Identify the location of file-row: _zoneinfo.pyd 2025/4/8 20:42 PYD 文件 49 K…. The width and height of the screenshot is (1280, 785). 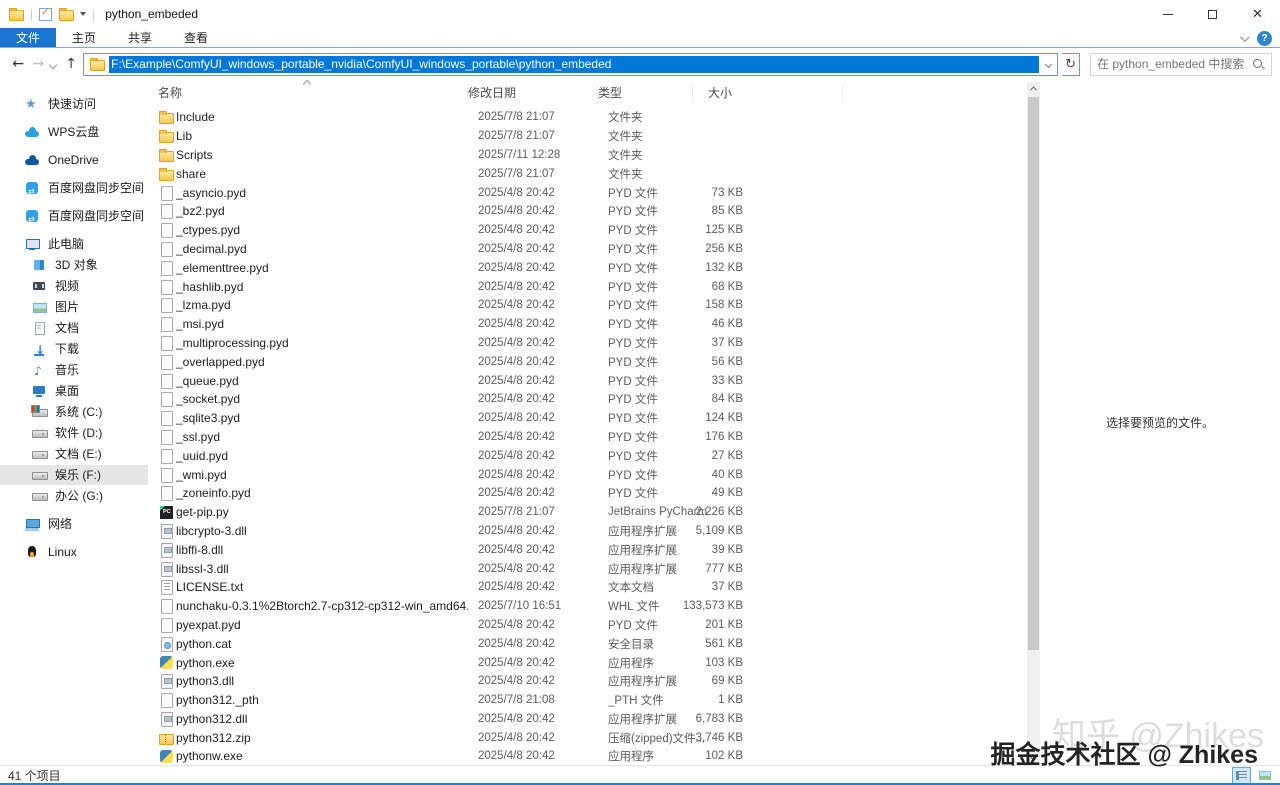
(594, 493).